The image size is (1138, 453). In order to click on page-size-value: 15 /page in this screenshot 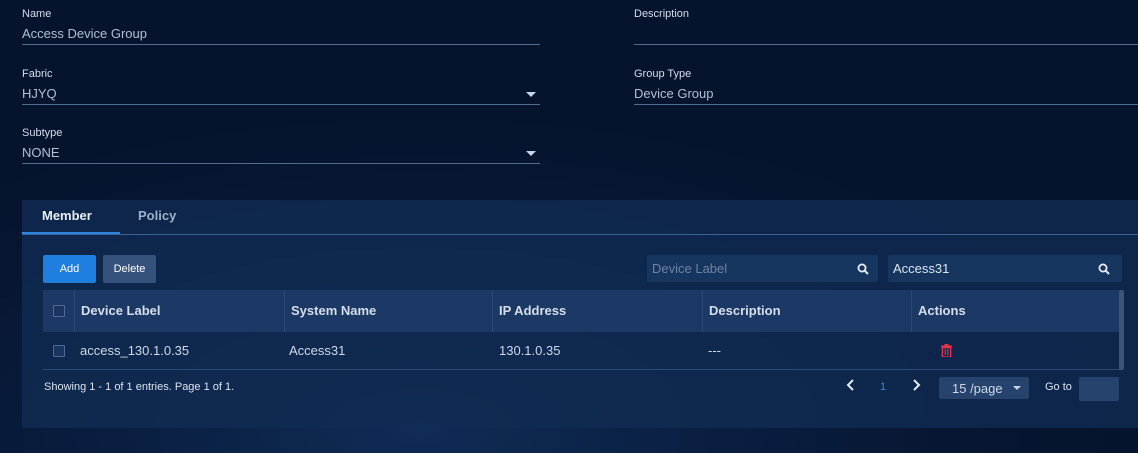, I will do `click(977, 388)`.